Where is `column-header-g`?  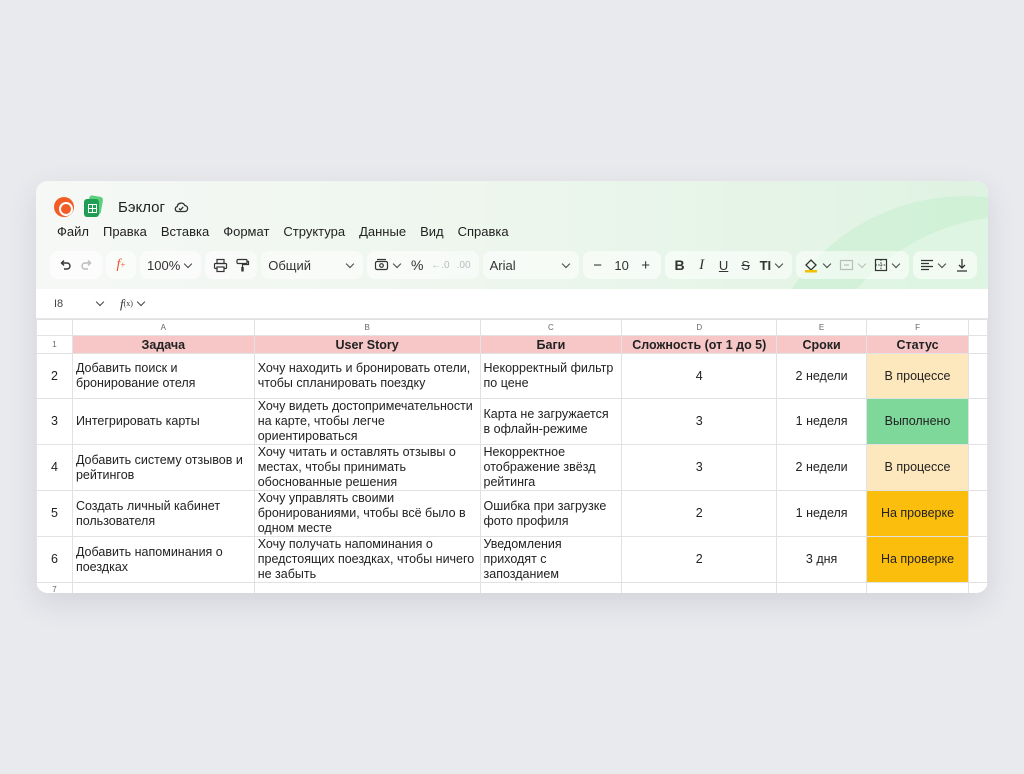
column-header-g is located at coordinates (977, 327).